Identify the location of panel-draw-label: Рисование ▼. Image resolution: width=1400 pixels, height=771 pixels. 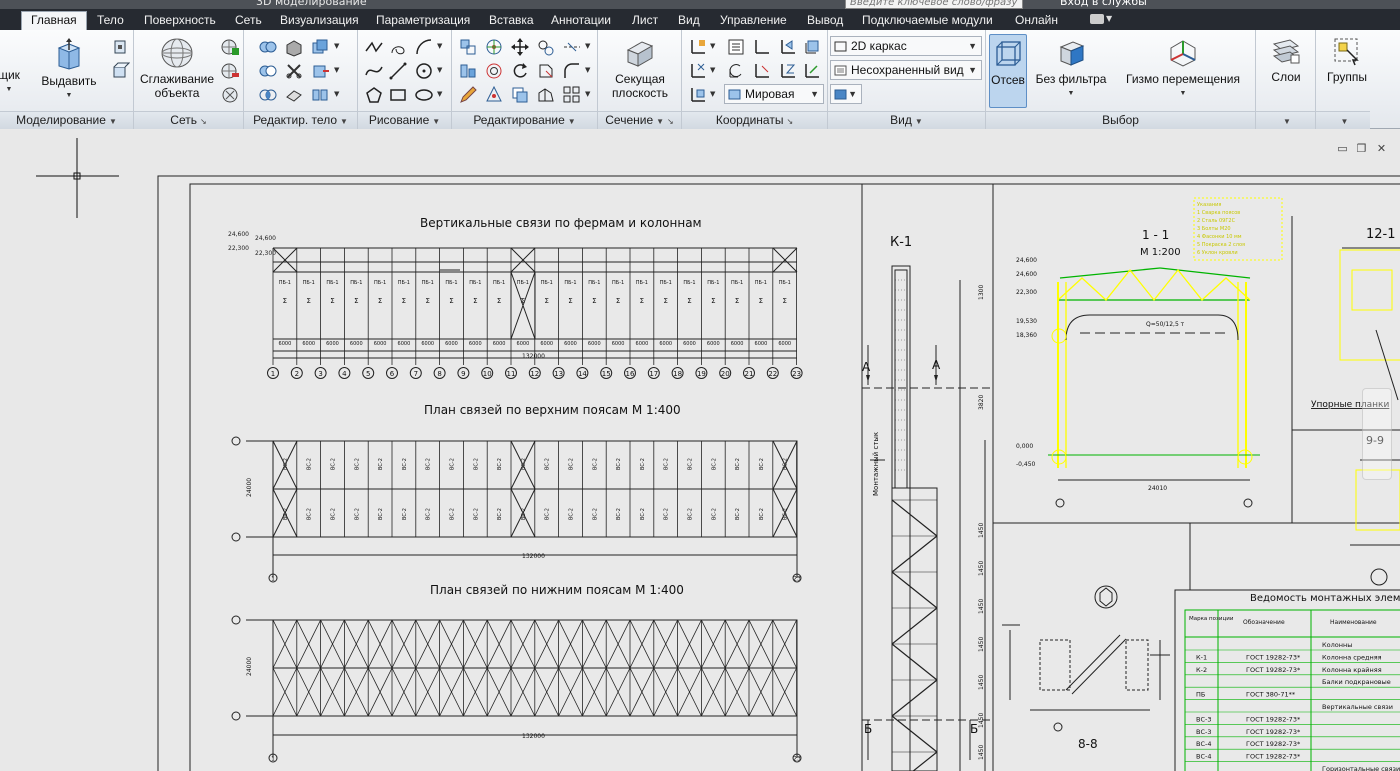
(404, 120).